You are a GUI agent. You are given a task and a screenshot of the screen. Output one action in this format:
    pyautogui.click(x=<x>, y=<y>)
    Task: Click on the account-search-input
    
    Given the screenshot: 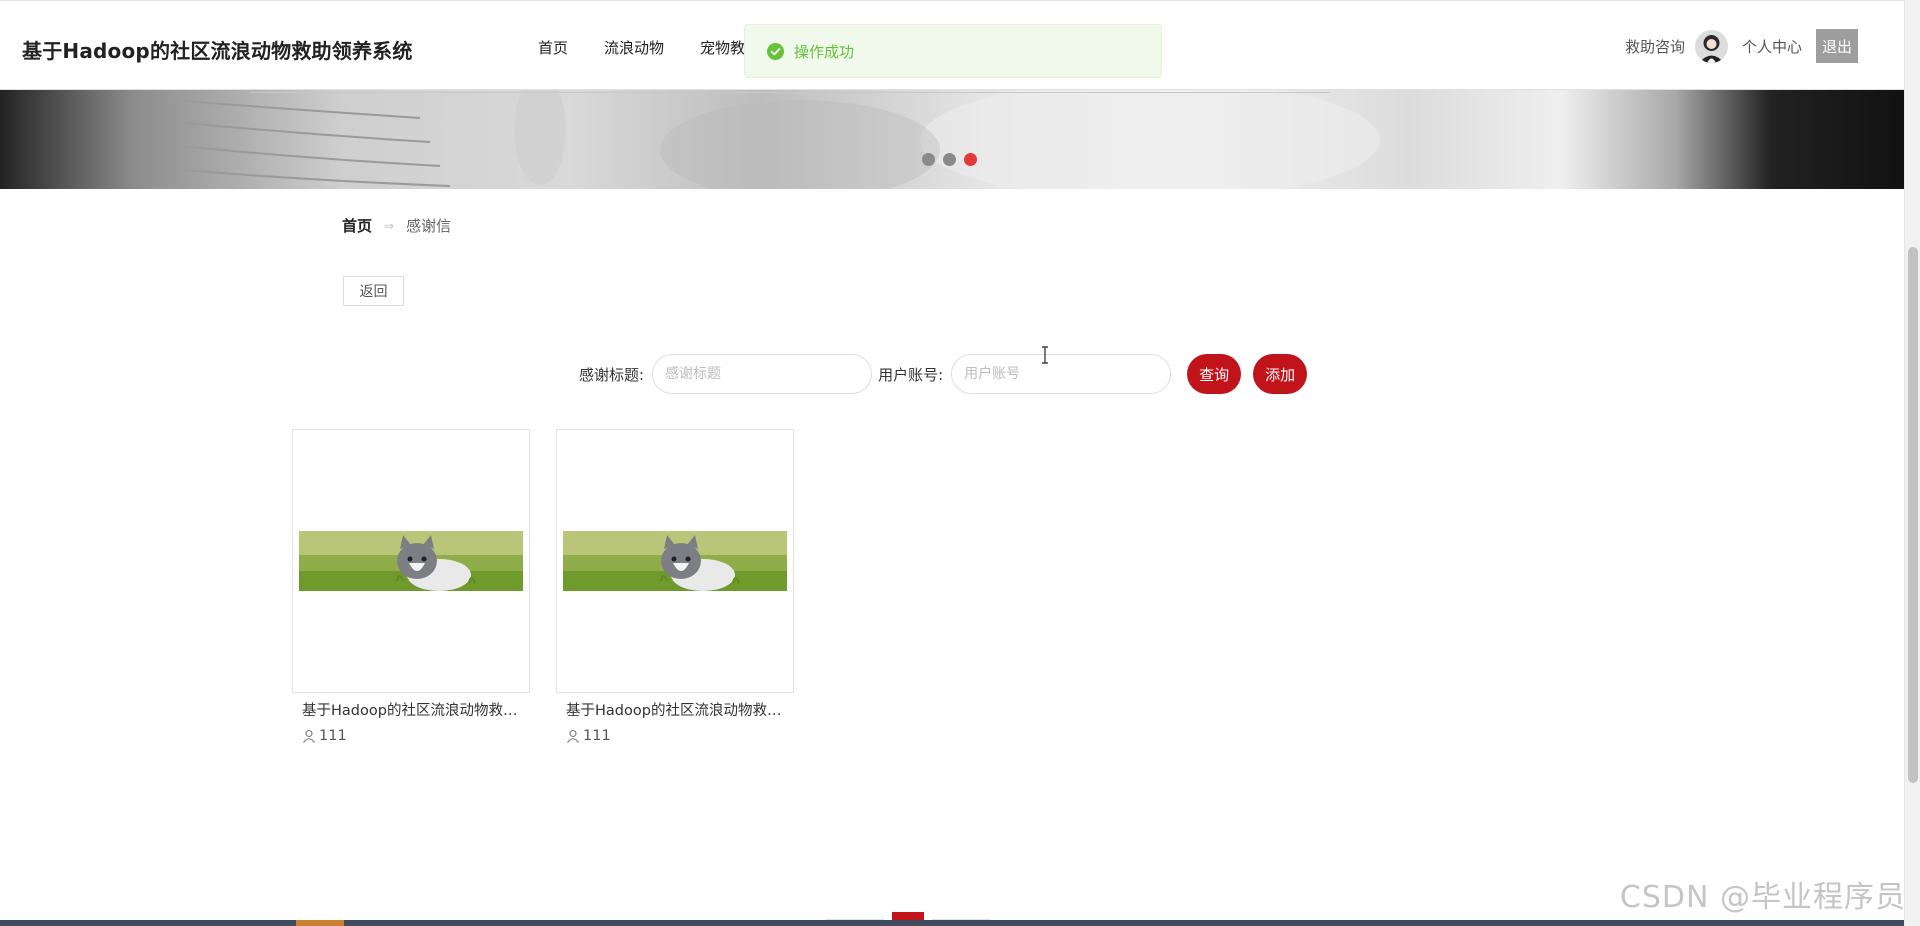 What is the action you would take?
    pyautogui.click(x=1061, y=374)
    